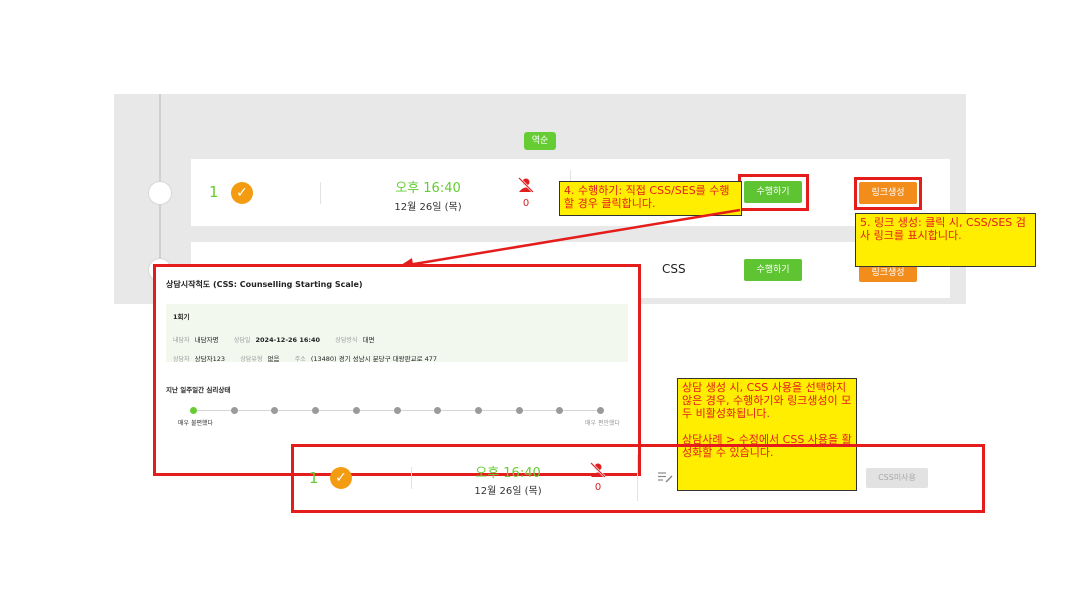 This screenshot has height=608, width=1080. Describe the element at coordinates (196, 423) in the screenshot. I see `scale-left-label: 매우 불편했다` at that location.